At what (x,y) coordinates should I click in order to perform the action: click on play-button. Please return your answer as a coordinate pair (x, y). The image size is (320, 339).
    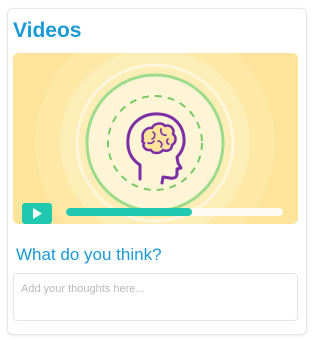
    Looking at the image, I should click on (37, 213).